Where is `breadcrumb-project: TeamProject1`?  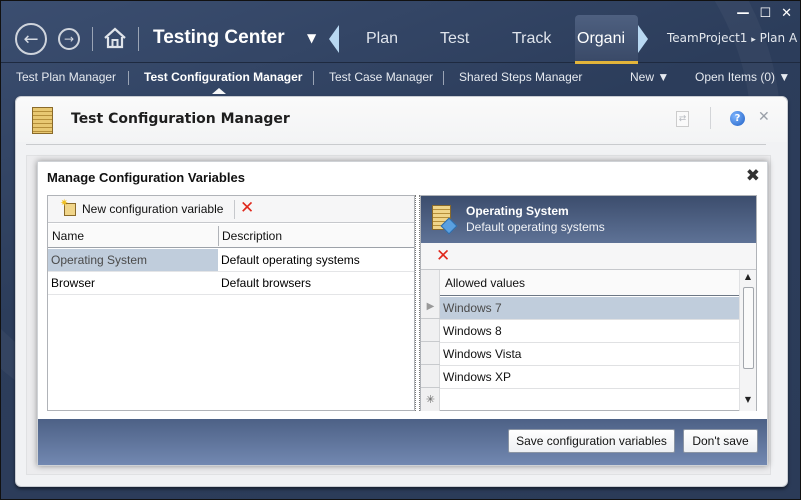 breadcrumb-project: TeamProject1 is located at coordinates (707, 38).